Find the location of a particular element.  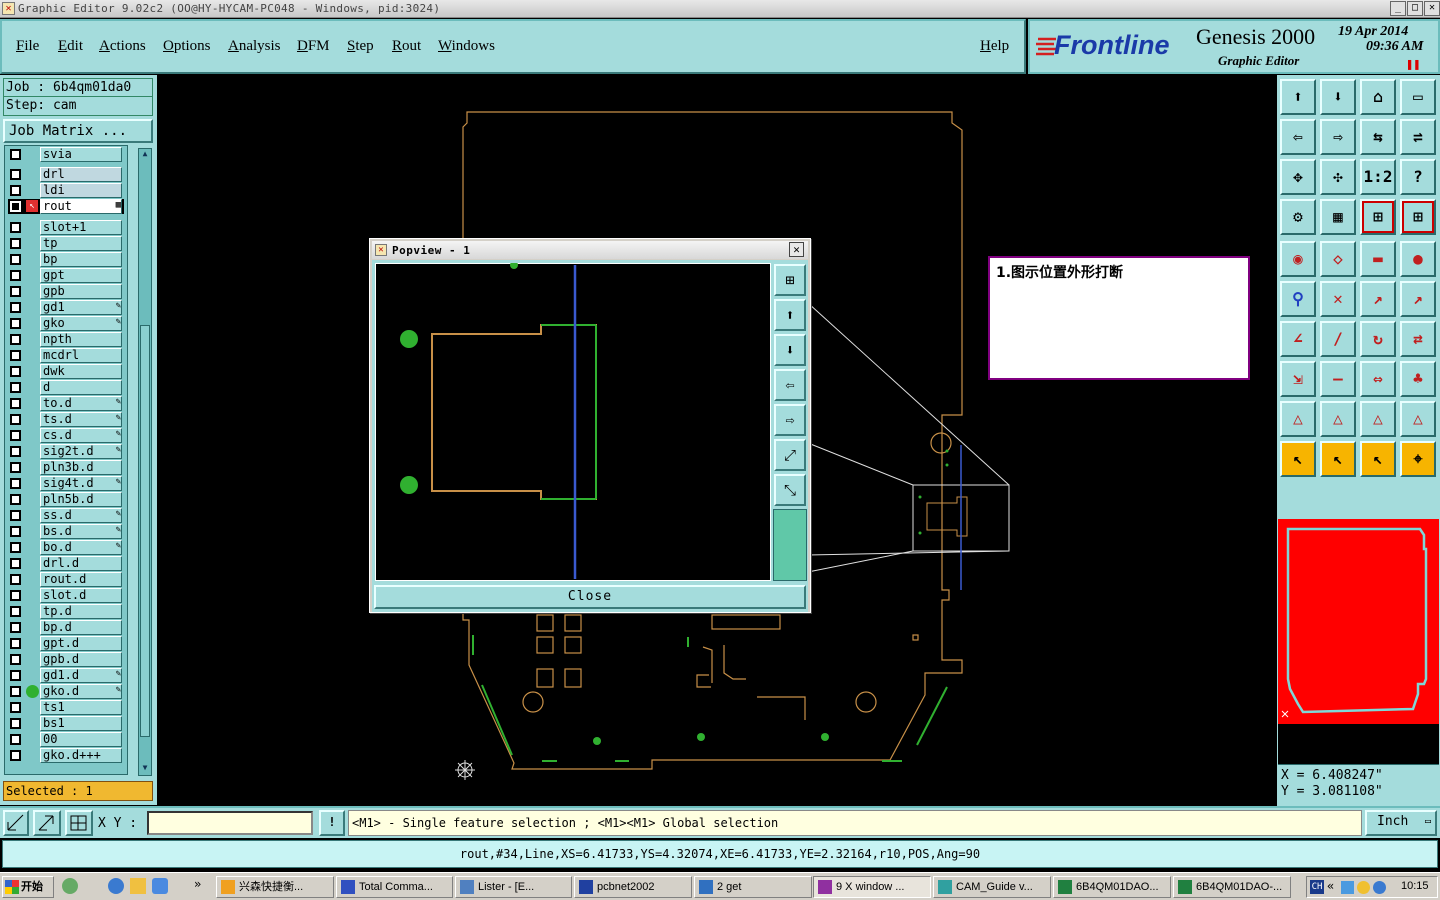

triangle-button: △ is located at coordinates (1298, 419).